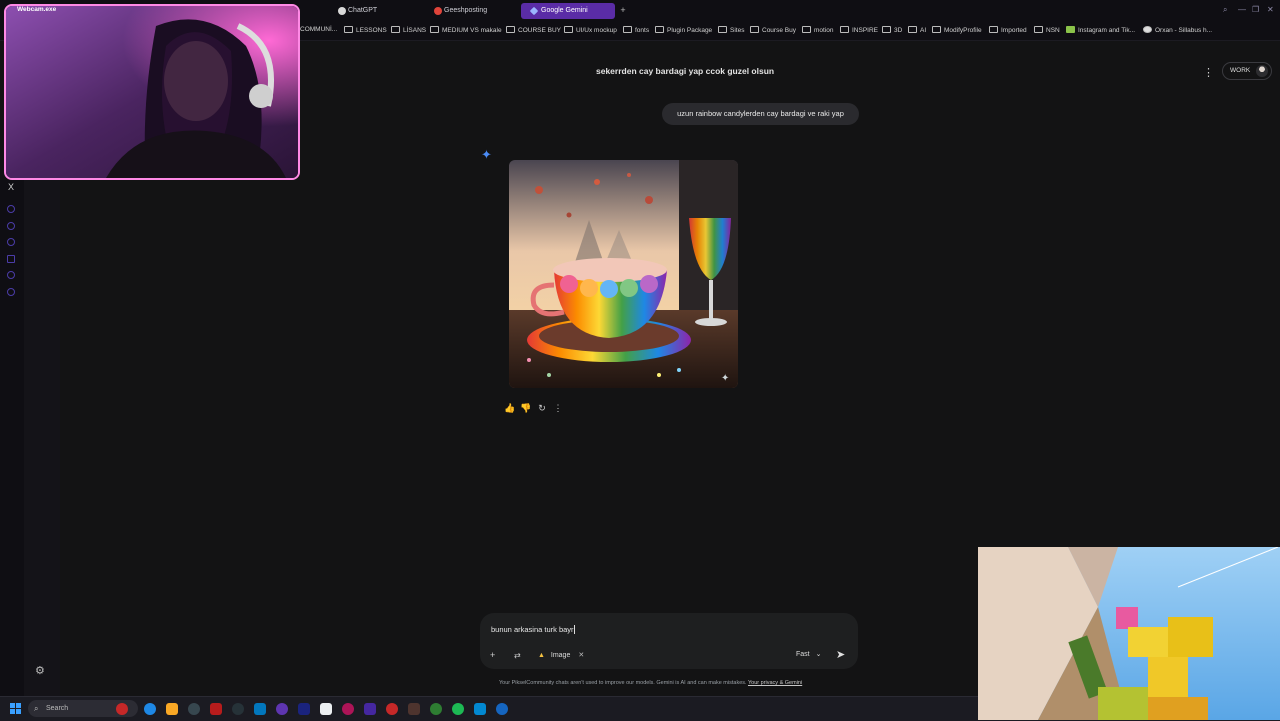  I want to click on image-chip-label: Image, so click(560, 655).